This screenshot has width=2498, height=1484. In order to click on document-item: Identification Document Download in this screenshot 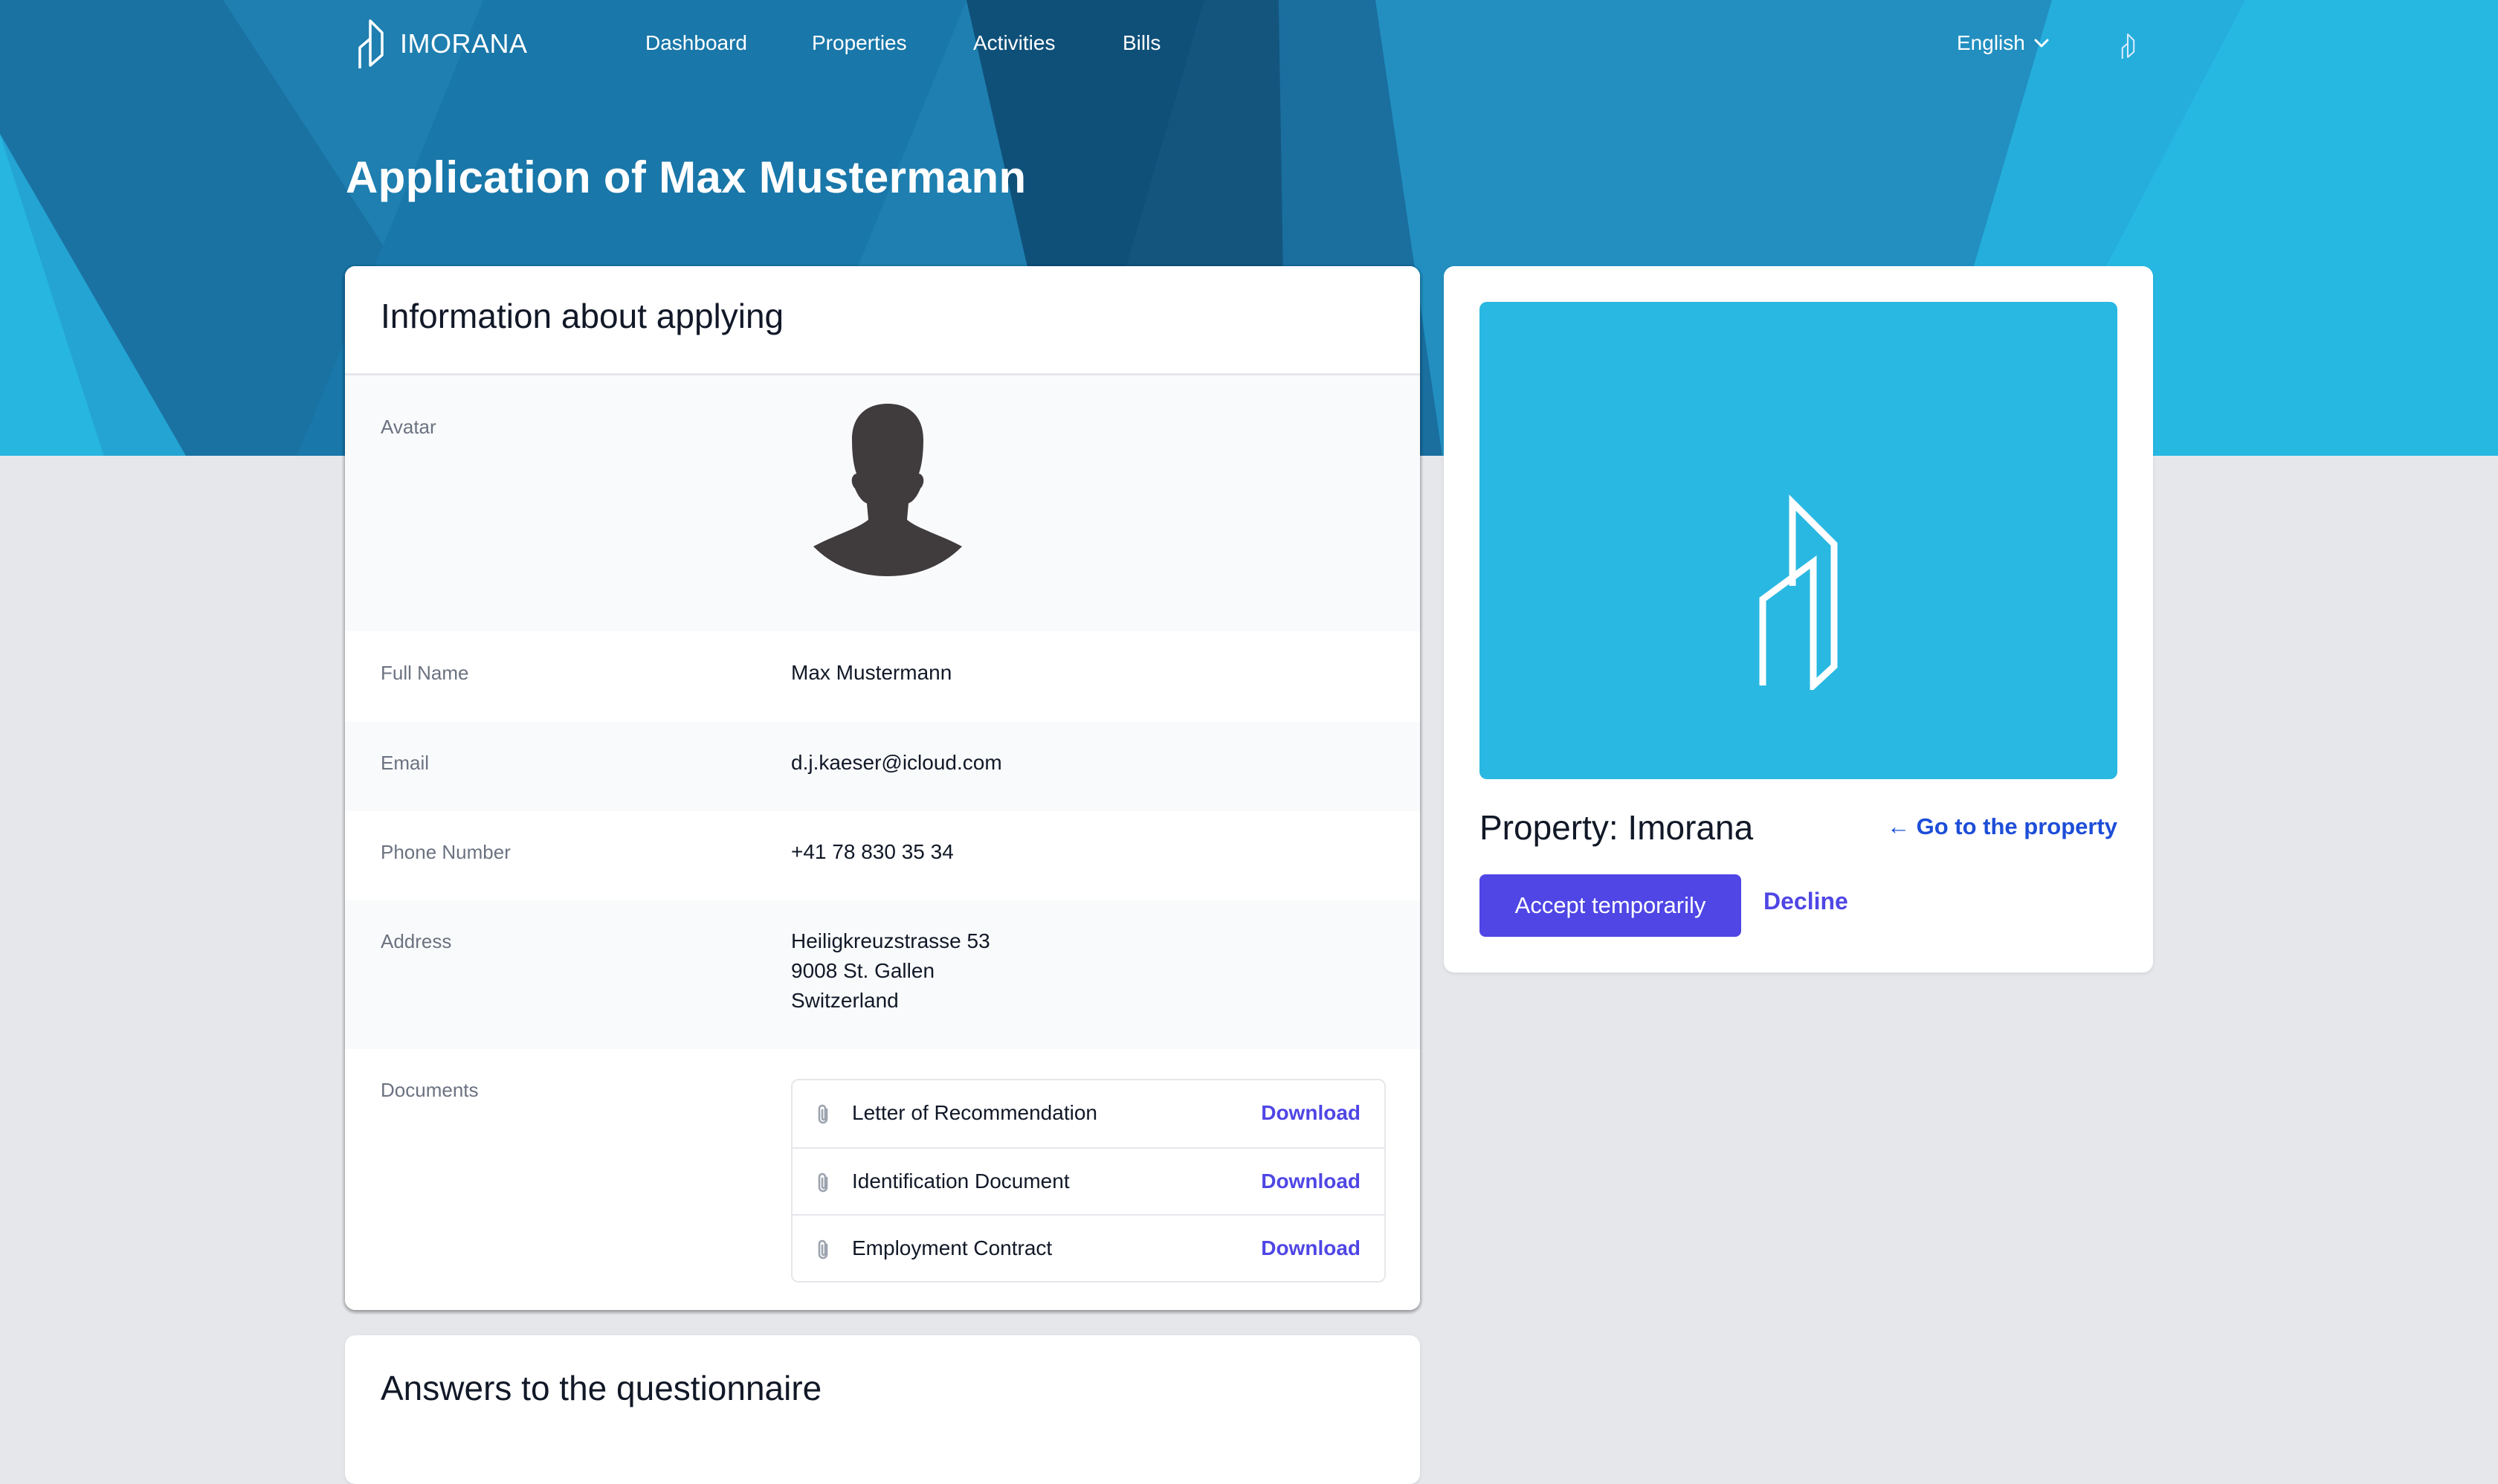, I will do `click(1088, 1180)`.